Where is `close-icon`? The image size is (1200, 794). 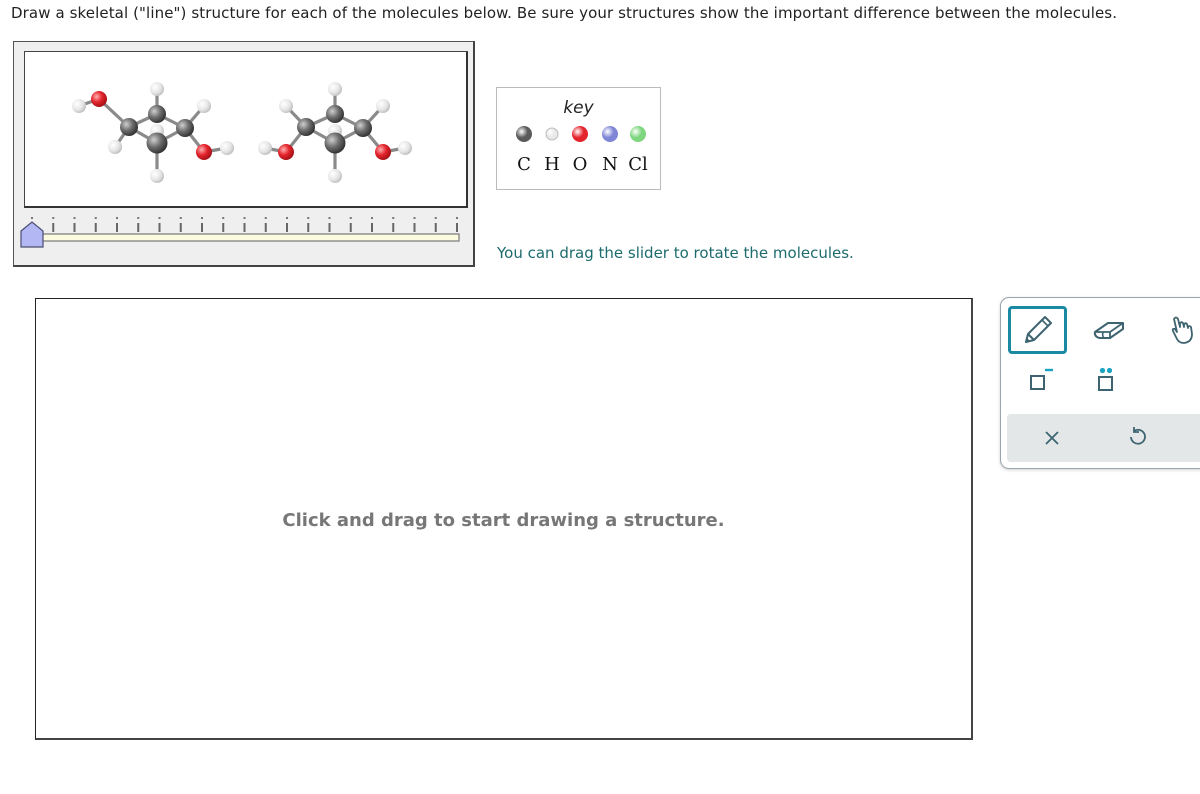 close-icon is located at coordinates (1052, 438).